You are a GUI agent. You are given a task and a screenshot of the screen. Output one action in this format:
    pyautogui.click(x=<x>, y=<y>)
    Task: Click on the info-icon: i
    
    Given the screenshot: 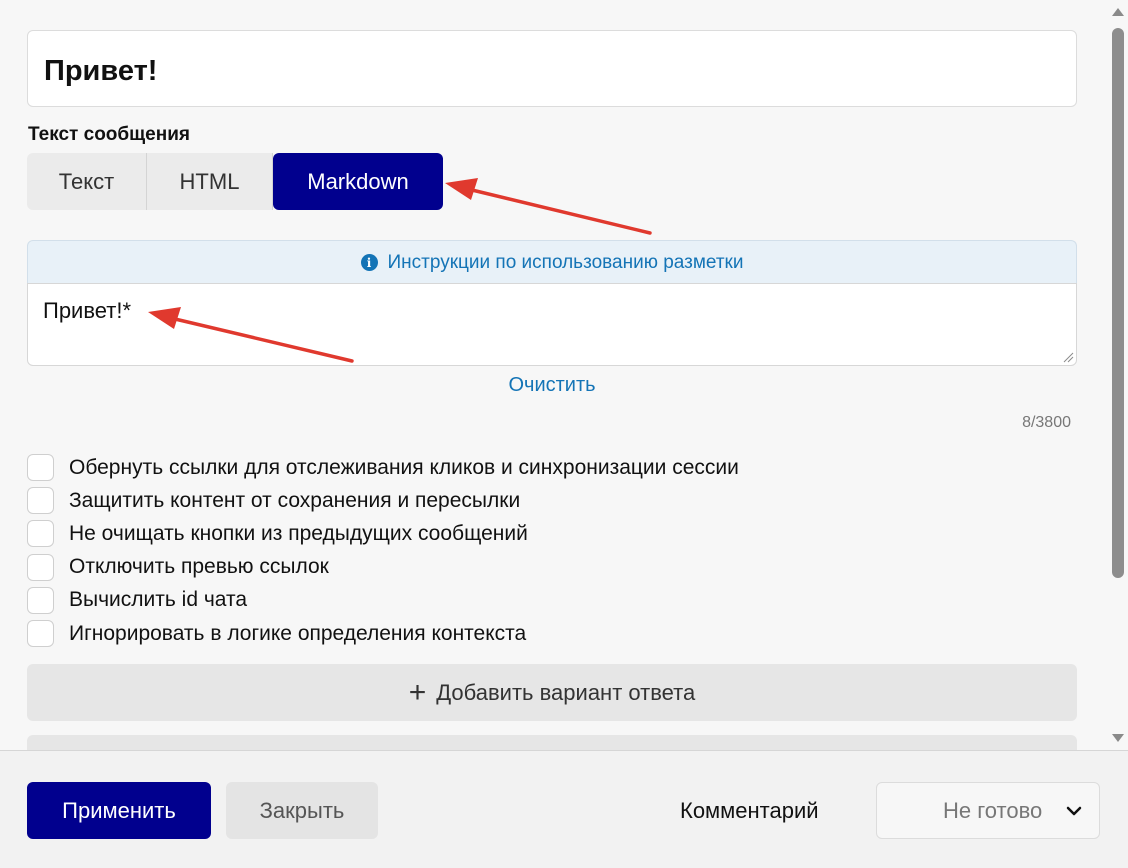 What is the action you would take?
    pyautogui.click(x=369, y=262)
    